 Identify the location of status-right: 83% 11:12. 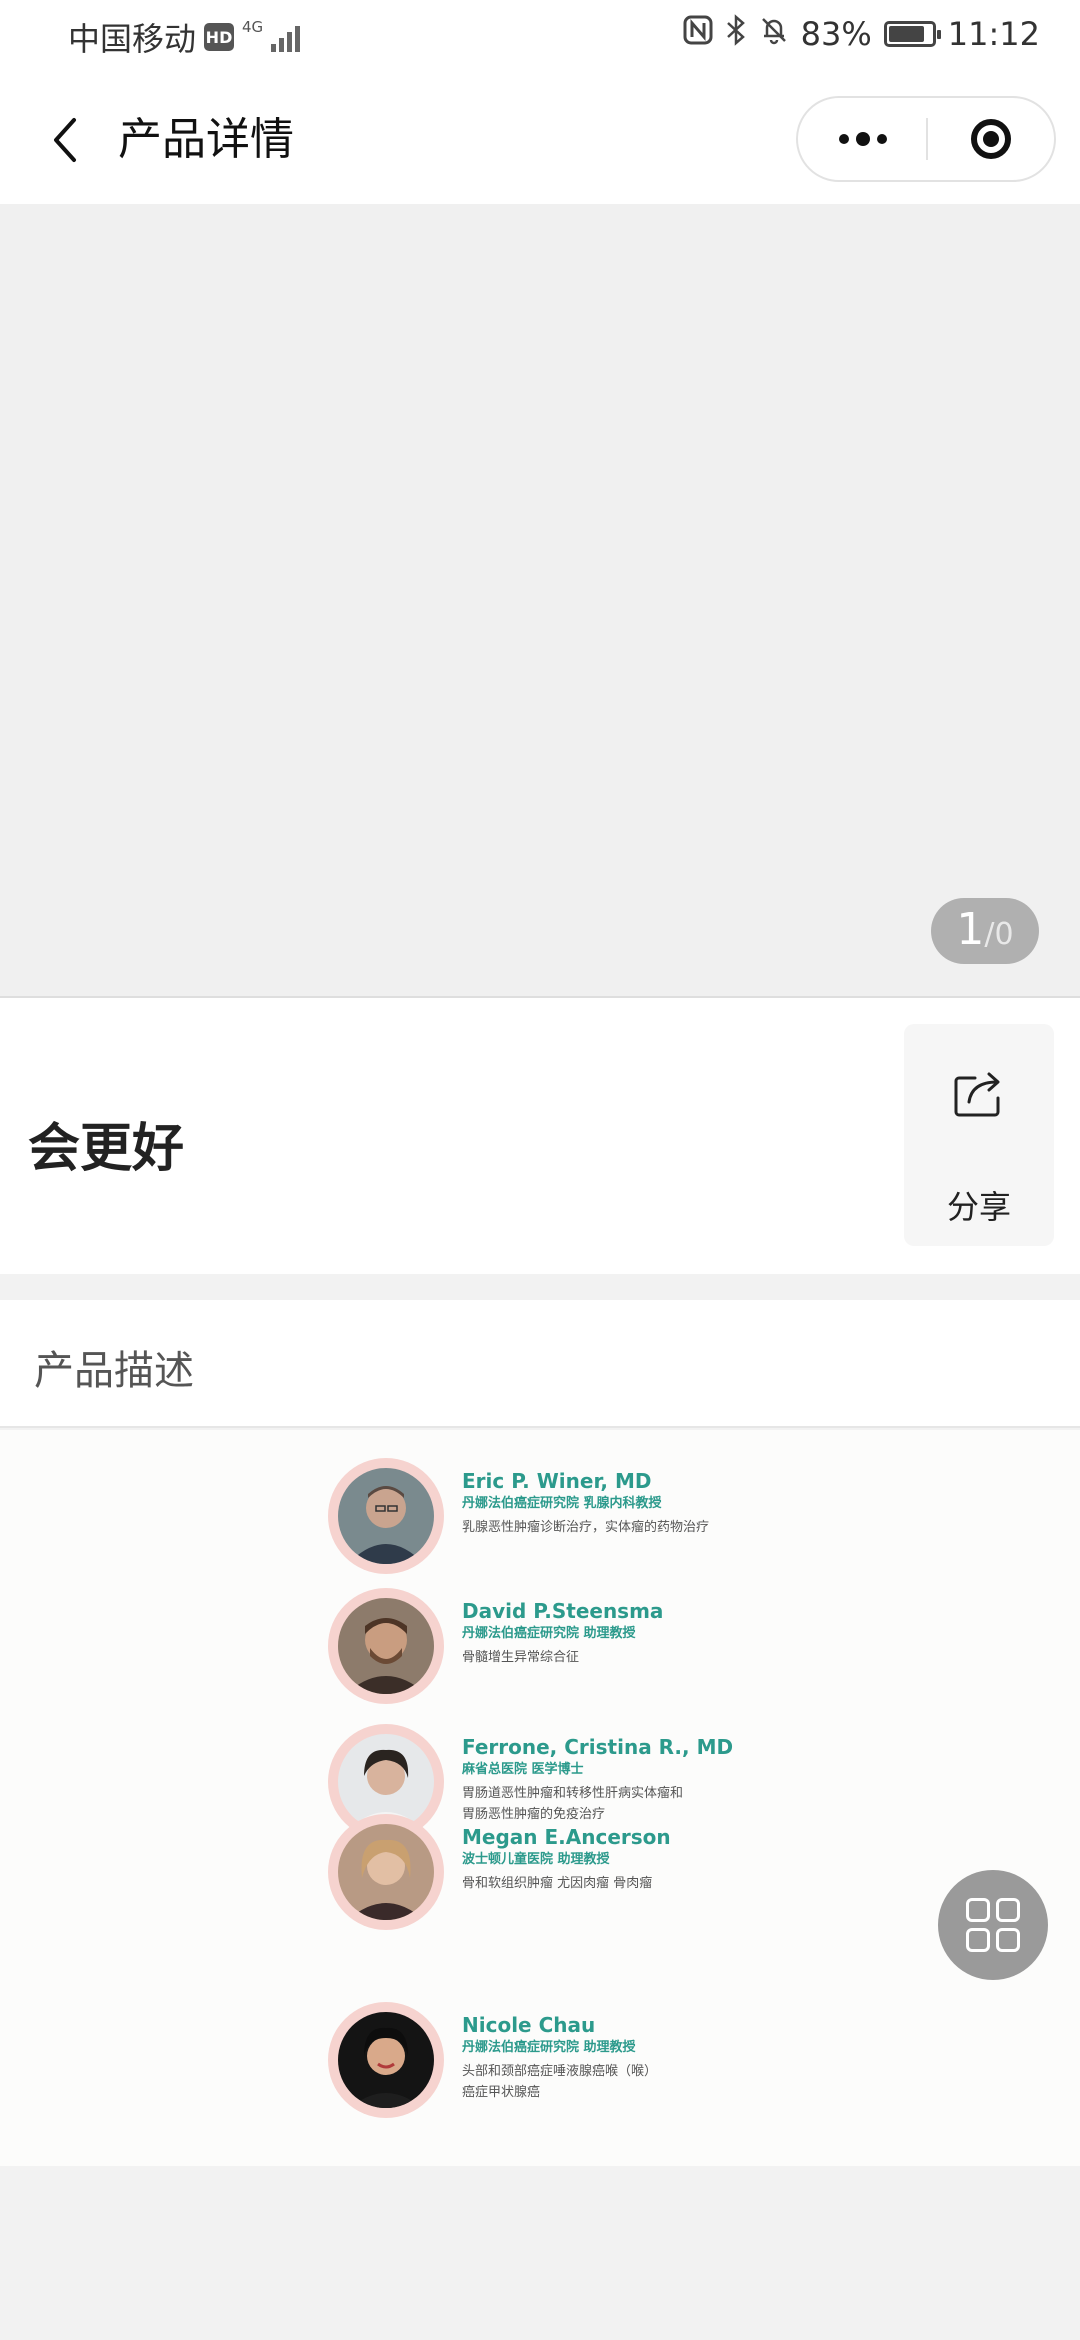
(861, 33).